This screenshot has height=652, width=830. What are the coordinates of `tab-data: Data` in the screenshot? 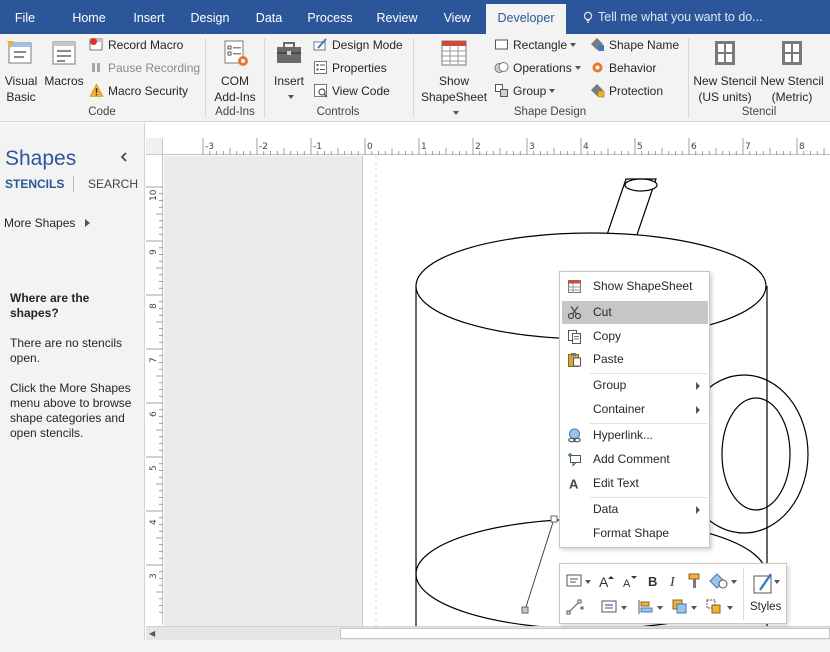 It's located at (269, 19).